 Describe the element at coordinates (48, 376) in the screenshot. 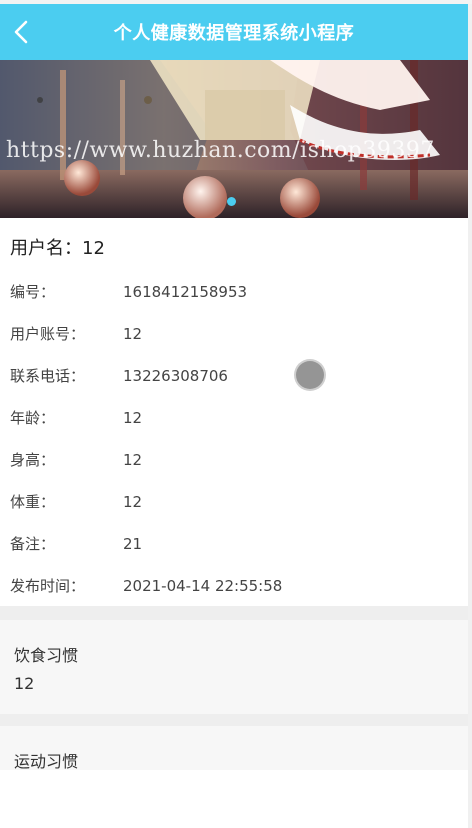

I see `field-label: 联系电话：` at that location.